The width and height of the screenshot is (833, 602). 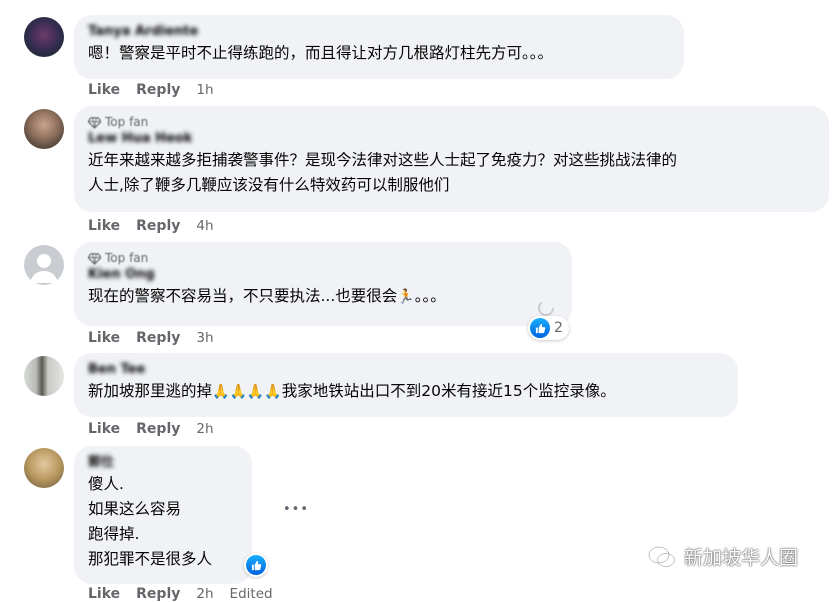 I want to click on commenter-name: Kien Ong, so click(x=323, y=275).